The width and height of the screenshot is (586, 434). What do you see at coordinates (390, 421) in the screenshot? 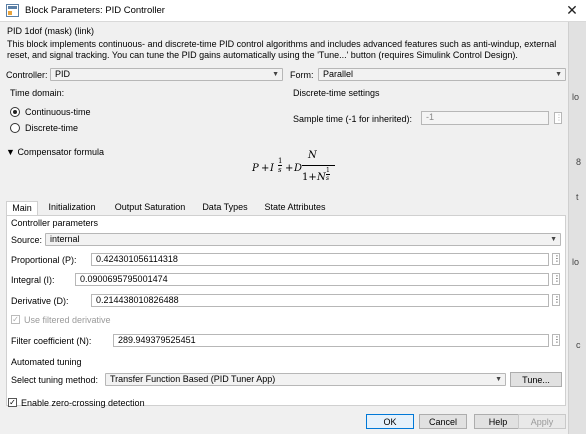
I see `ok-button: OK` at bounding box center [390, 421].